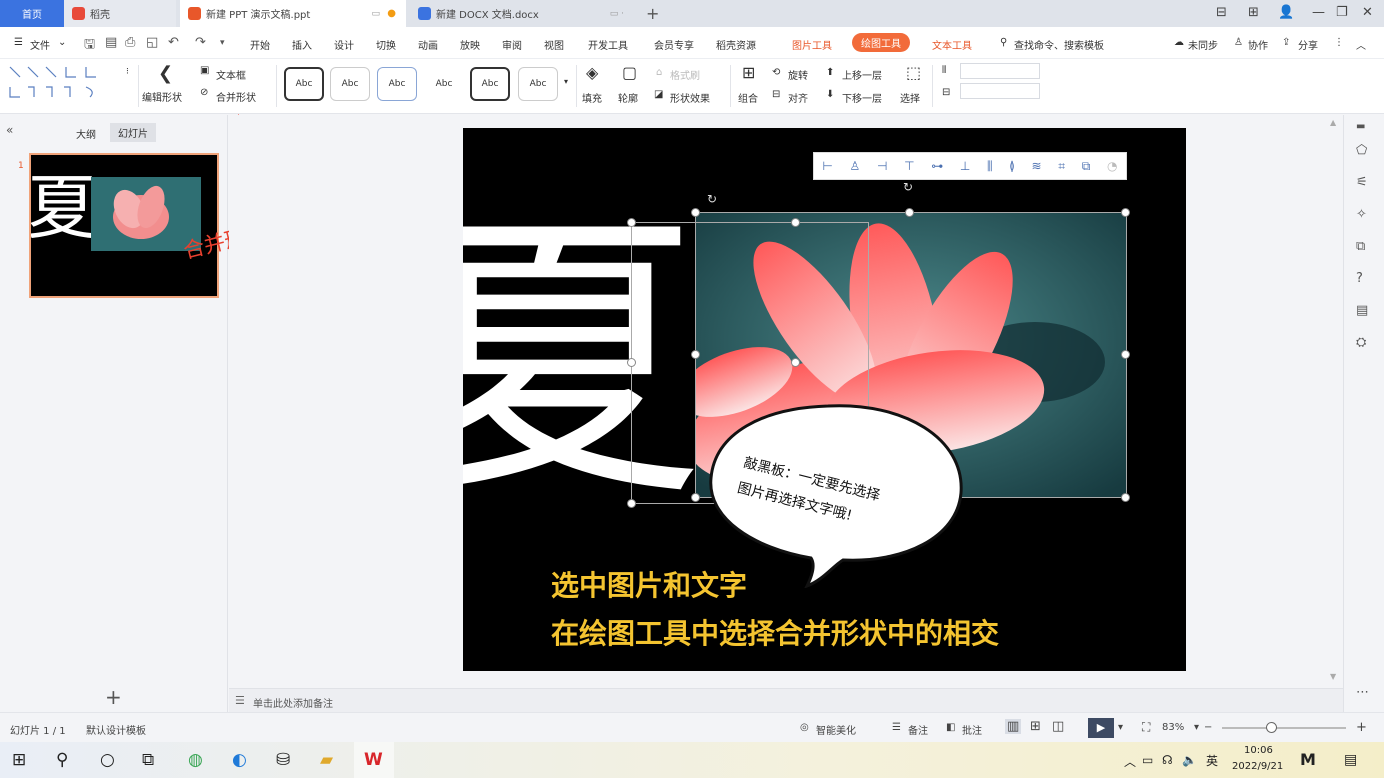 This screenshot has width=1384, height=778. What do you see at coordinates (1037, 166) in the screenshot?
I see `stack-icon: ≋` at bounding box center [1037, 166].